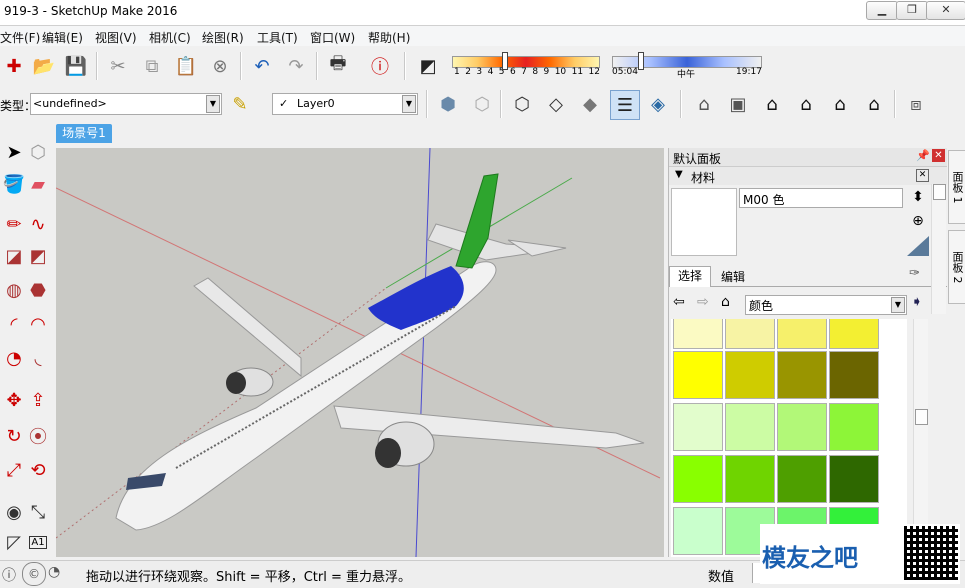 The width and height of the screenshot is (965, 588). I want to click on materials-section-header: ▼ 材料 ✕, so click(808, 176).